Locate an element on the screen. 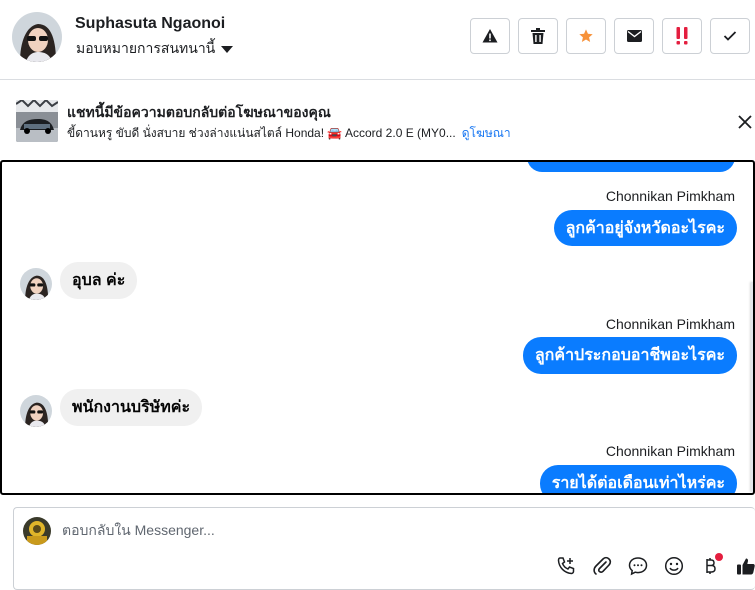  thumbs-up-icon is located at coordinates (746, 566).